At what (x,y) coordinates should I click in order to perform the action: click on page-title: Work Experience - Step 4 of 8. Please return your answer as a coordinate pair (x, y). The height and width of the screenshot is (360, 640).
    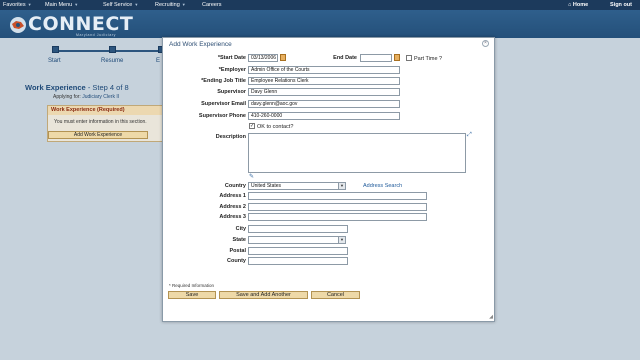
    Looking at the image, I should click on (77, 87).